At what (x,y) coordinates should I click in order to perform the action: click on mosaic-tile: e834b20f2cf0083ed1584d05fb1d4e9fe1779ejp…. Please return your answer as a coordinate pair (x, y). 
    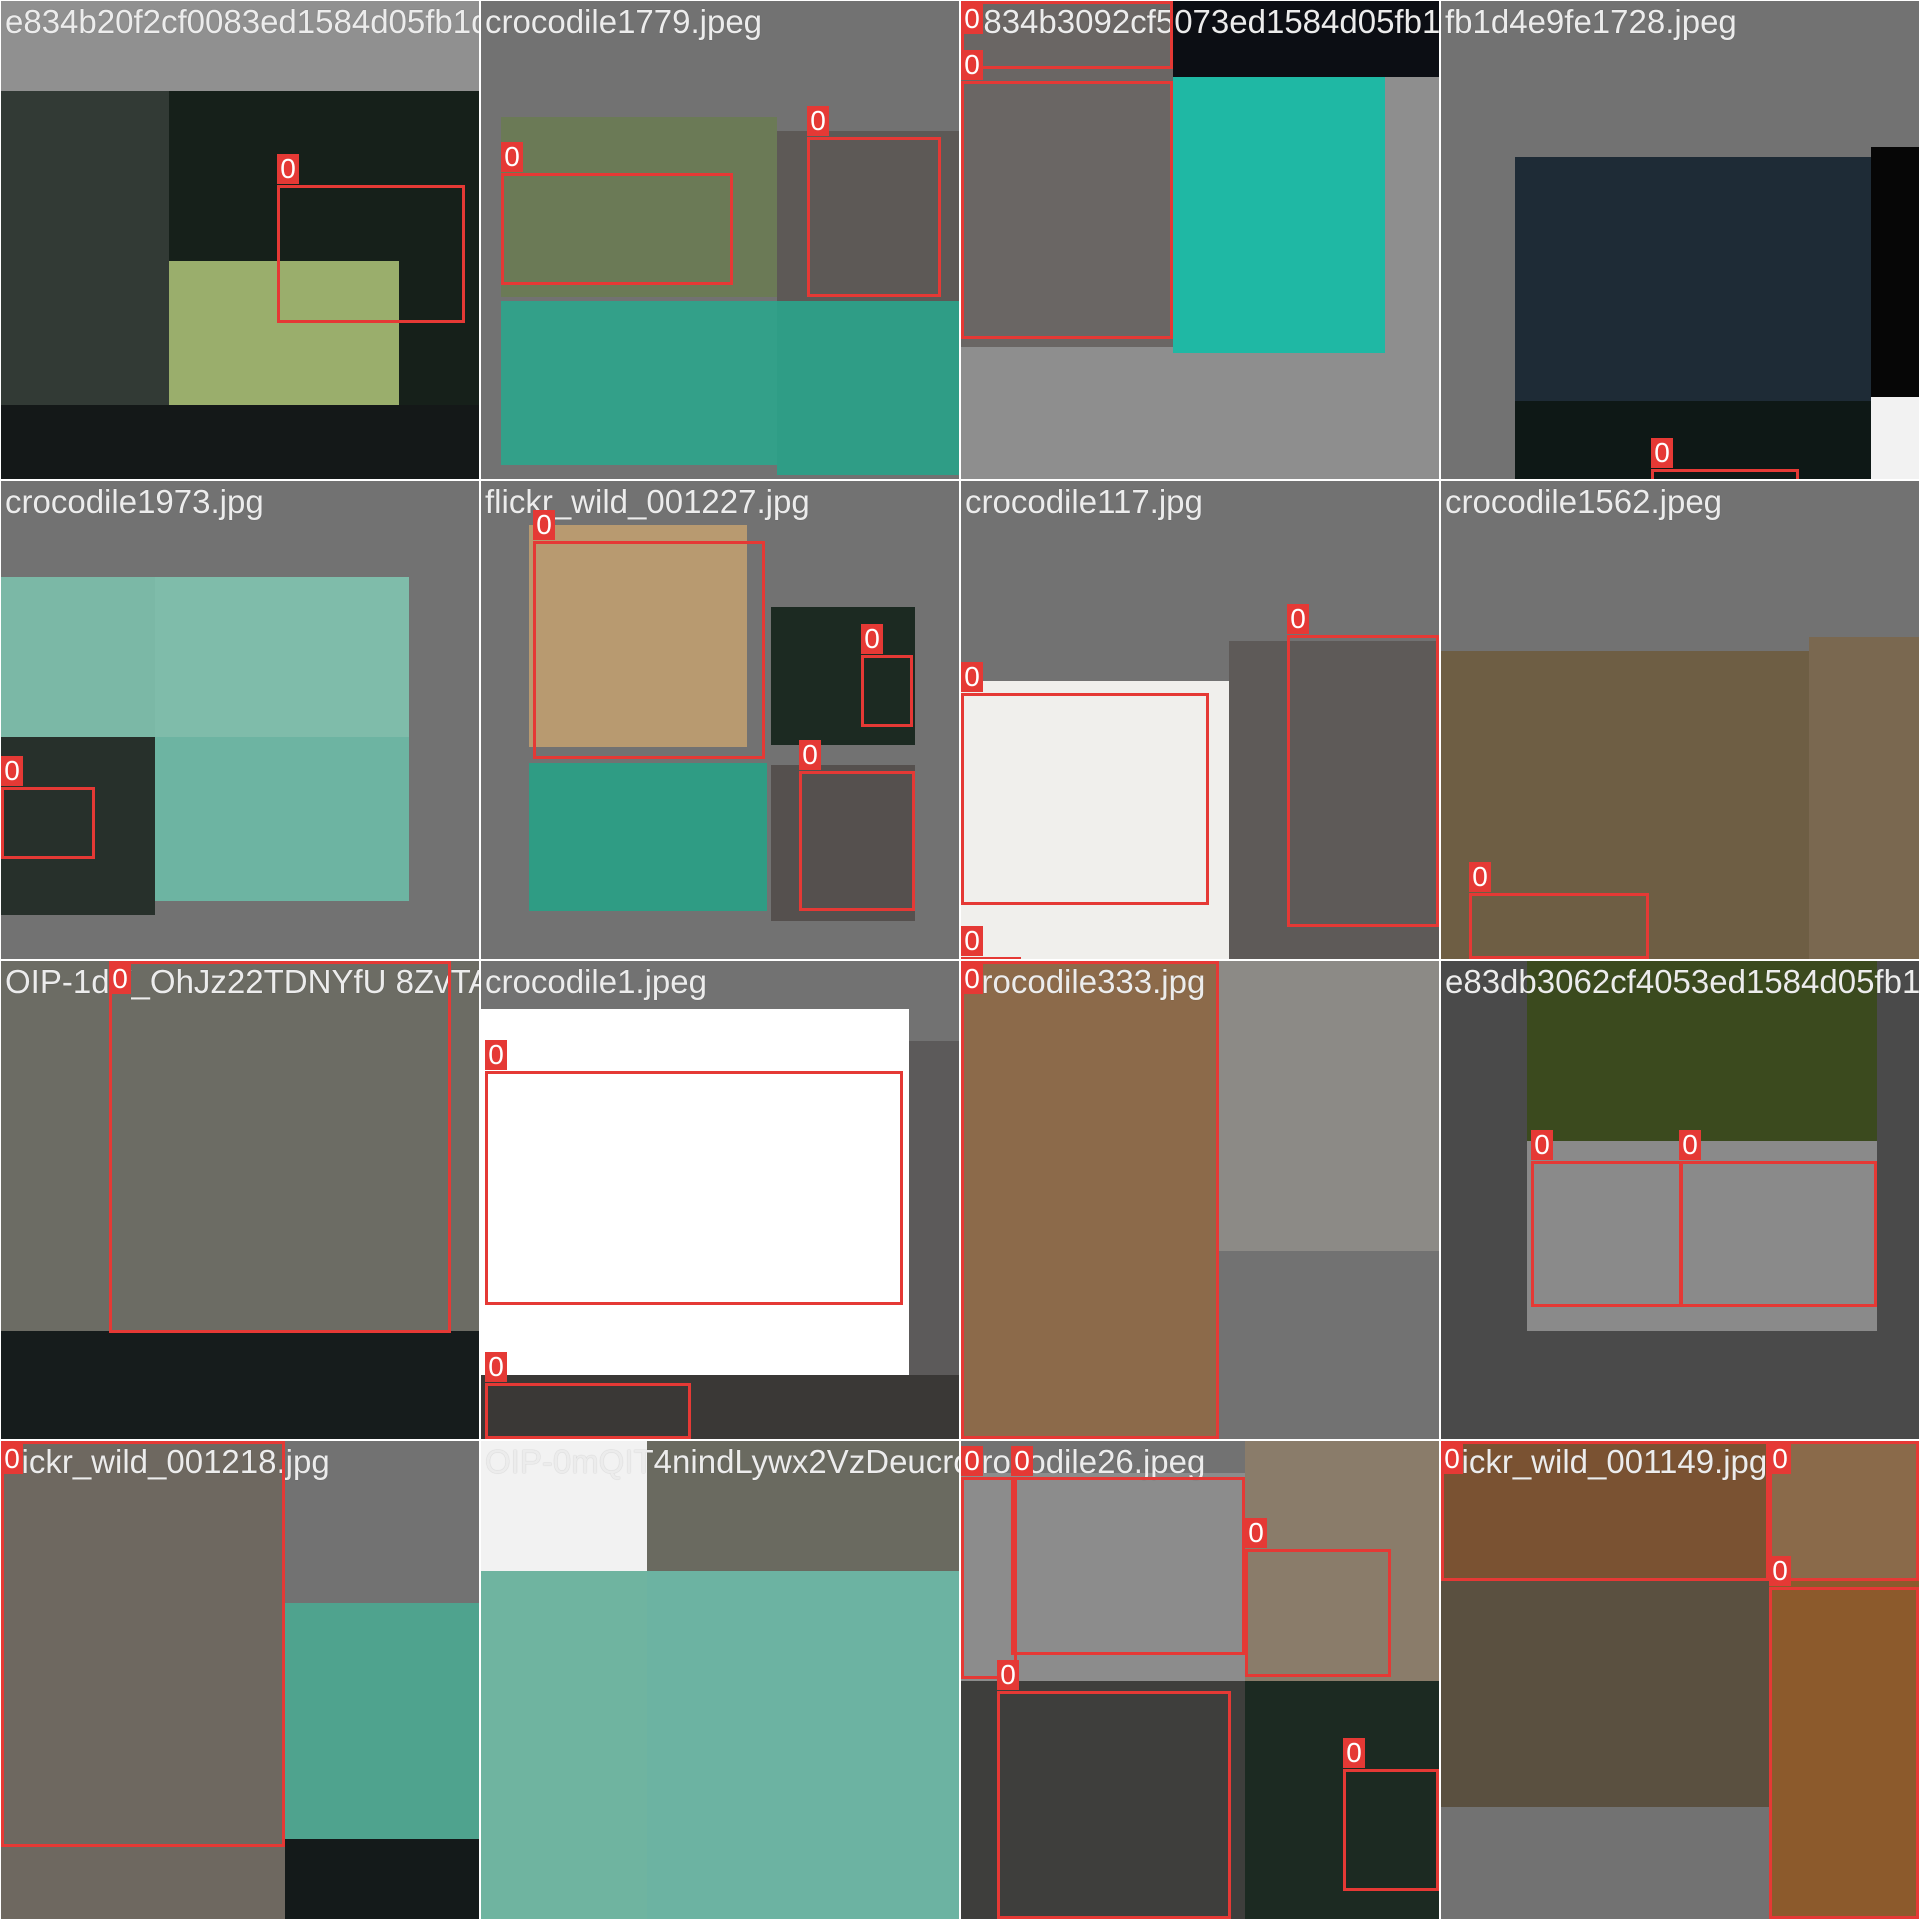
    Looking at the image, I should click on (240, 240).